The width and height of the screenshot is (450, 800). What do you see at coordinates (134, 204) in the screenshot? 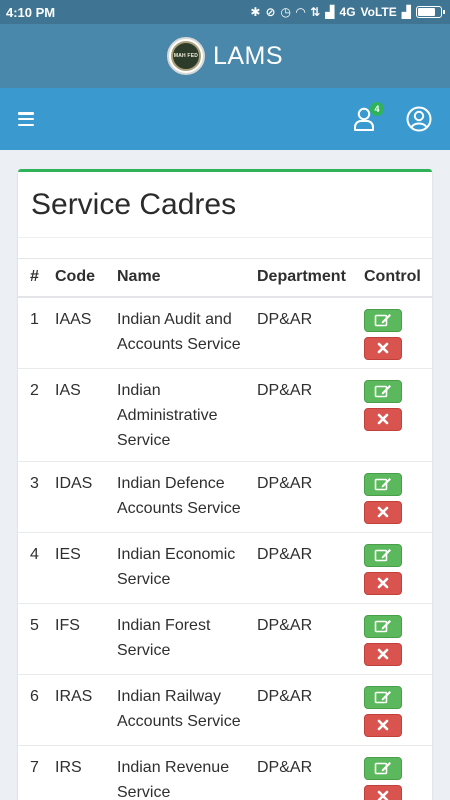
I see `page-title: Service Cadres` at bounding box center [134, 204].